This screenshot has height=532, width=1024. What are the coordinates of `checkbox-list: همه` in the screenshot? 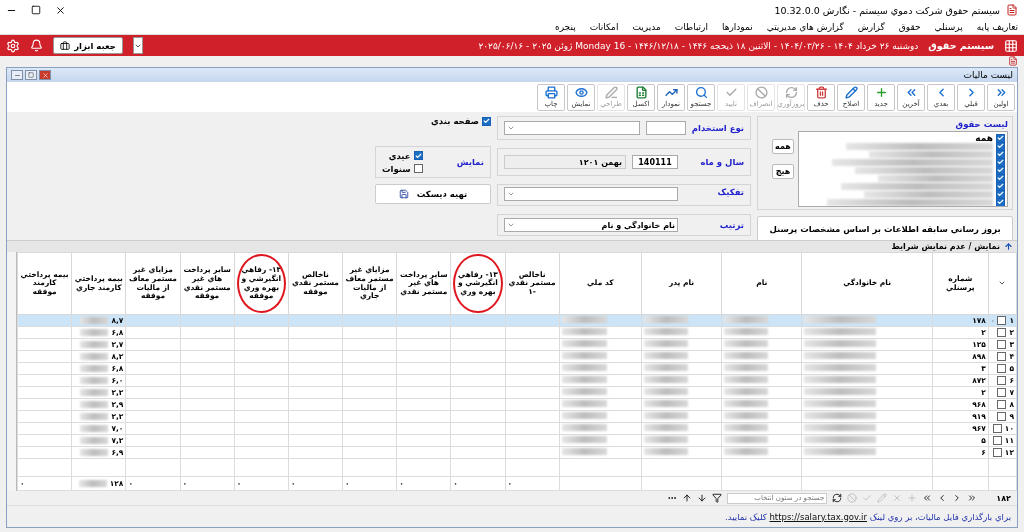 It's located at (903, 169).